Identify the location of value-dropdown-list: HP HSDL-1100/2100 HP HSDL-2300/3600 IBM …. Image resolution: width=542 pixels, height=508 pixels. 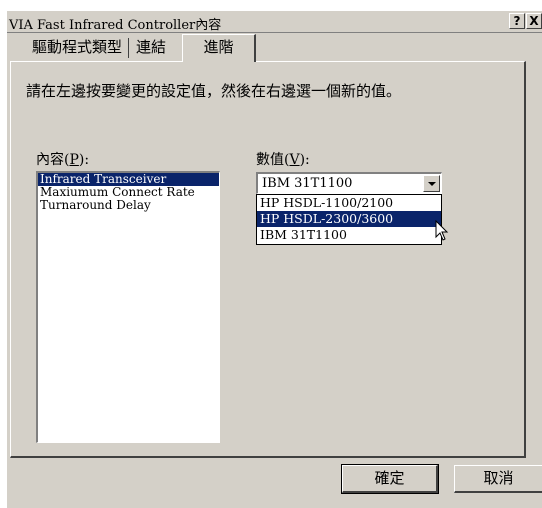
(349, 219).